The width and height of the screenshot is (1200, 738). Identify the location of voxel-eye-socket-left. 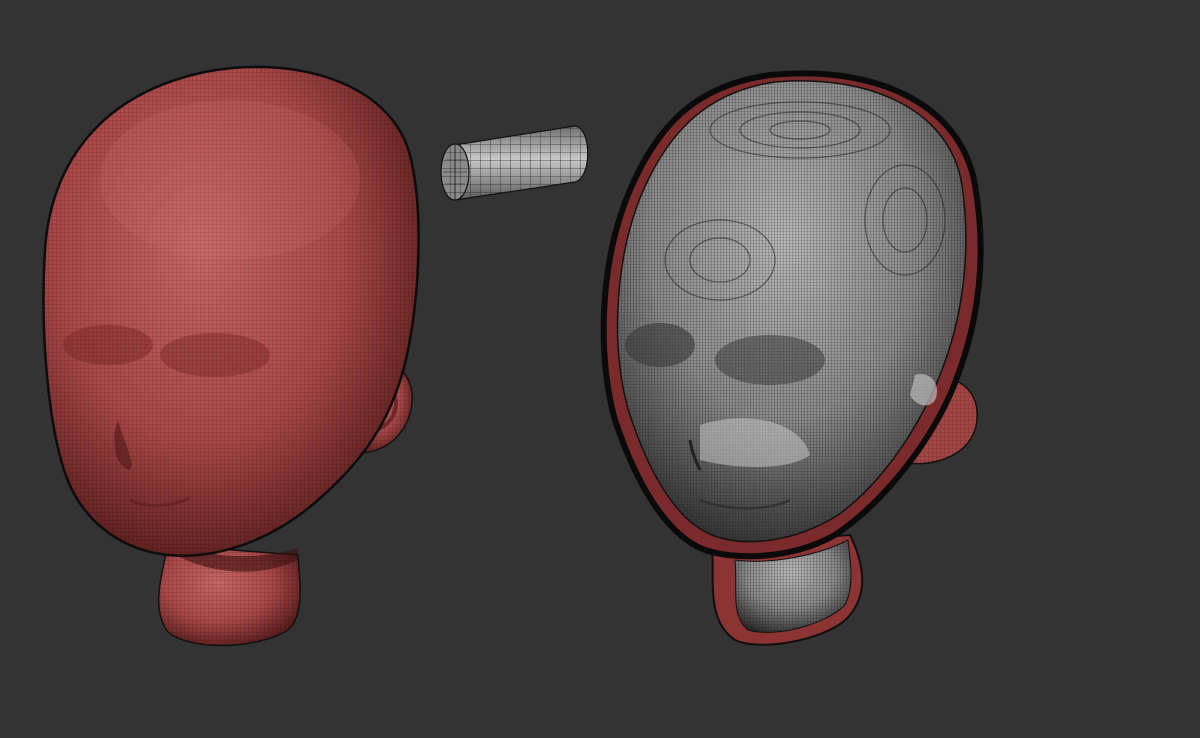
(660, 345).